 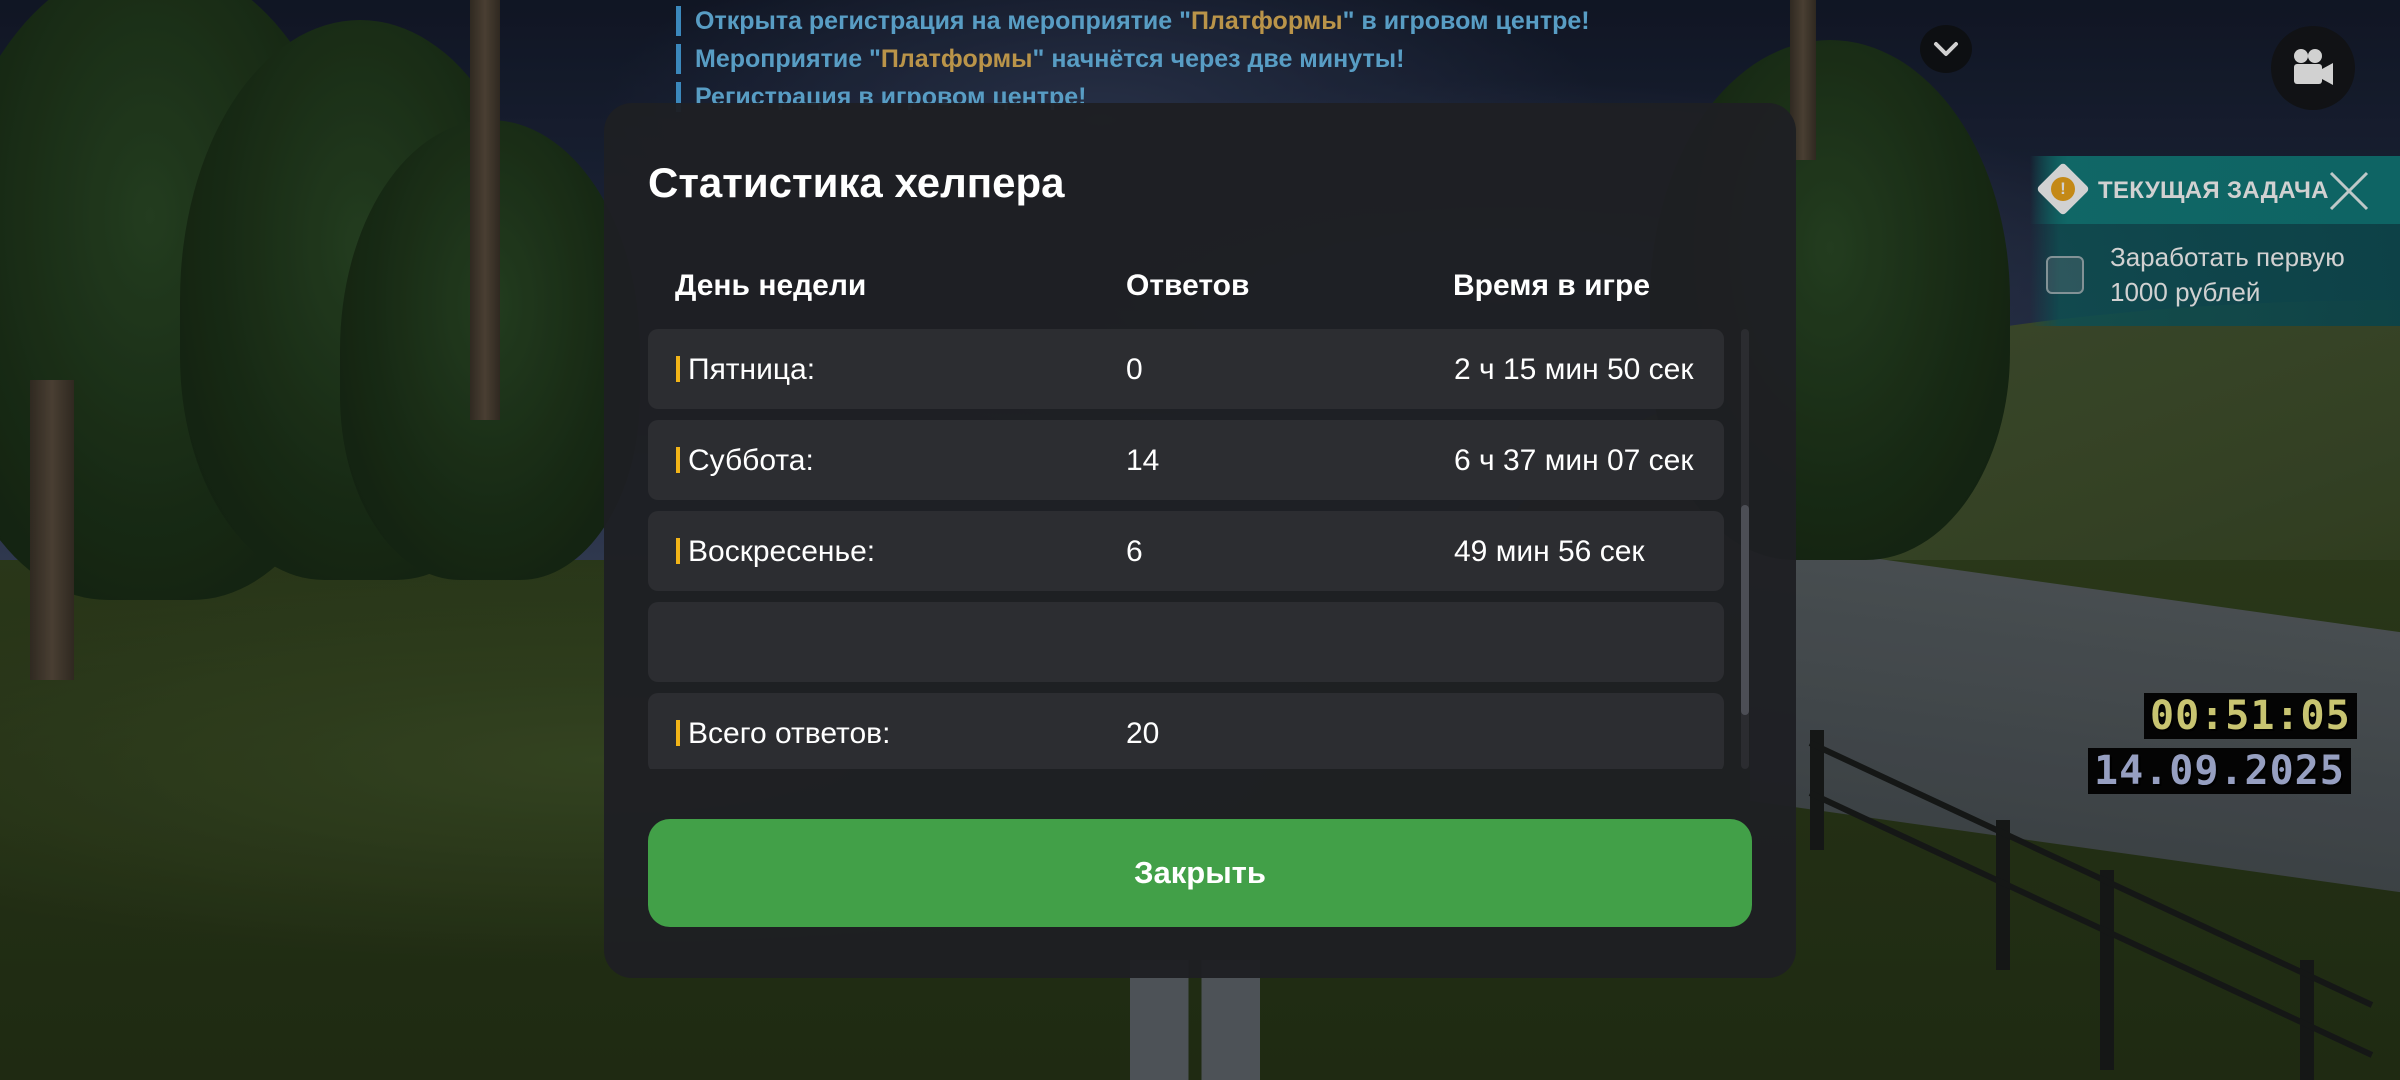 I want to click on column-header-day: День недели, so click(x=771, y=285).